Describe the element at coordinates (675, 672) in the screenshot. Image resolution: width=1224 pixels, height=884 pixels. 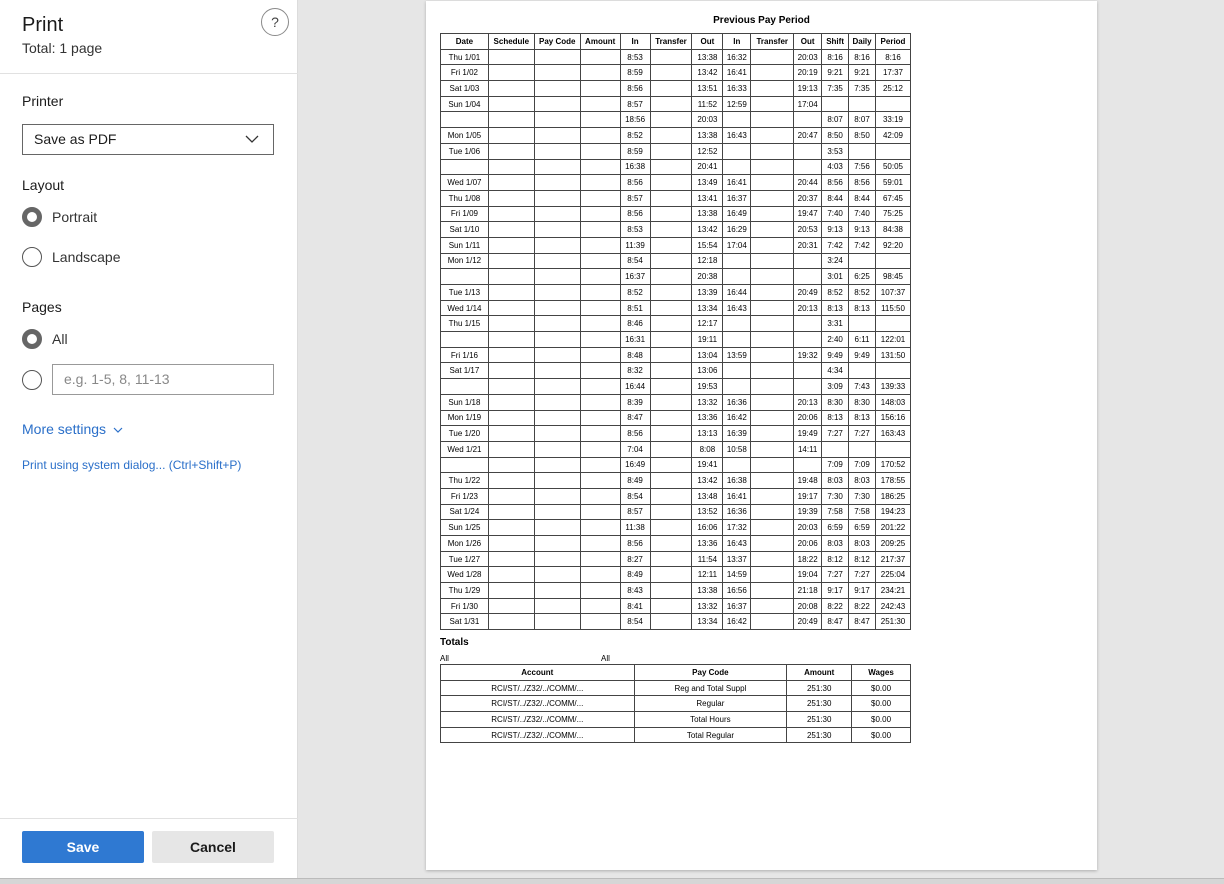
I see `table-header-row: Account Pay Code Amount Wages` at that location.